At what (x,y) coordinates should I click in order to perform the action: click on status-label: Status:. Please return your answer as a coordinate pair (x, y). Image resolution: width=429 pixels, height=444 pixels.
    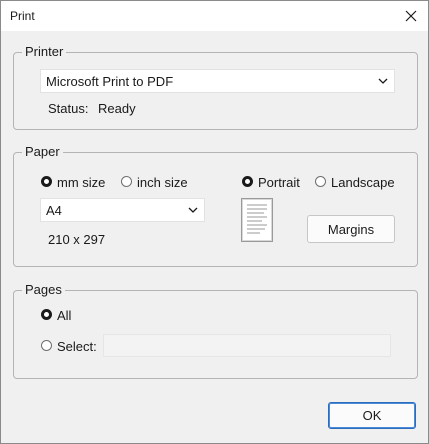
    Looking at the image, I should click on (68, 108).